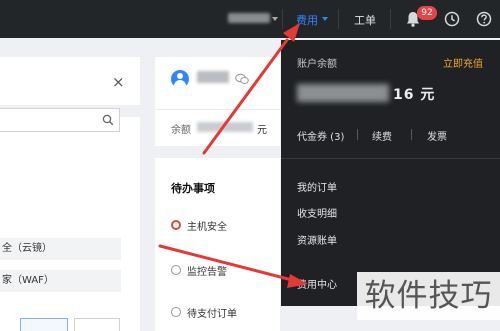  I want to click on card-divider, so click(217, 109).